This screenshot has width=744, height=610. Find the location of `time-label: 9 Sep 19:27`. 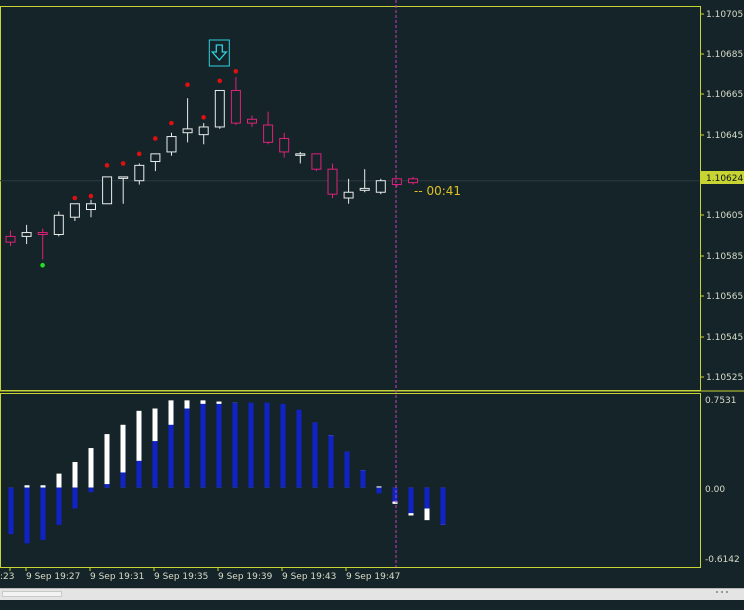

time-label: 9 Sep 19:27 is located at coordinates (53, 577).